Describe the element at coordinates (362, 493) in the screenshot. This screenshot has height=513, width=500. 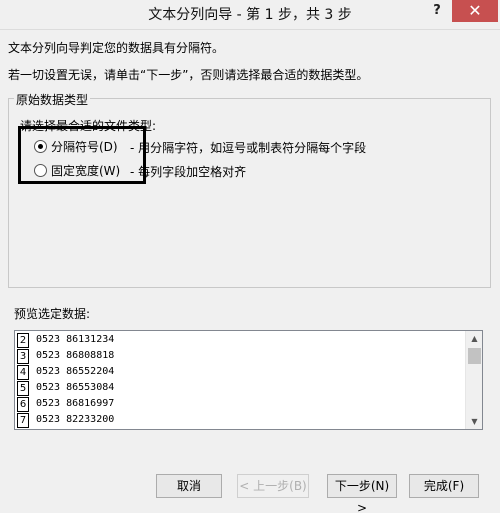
I see `next-button: 下一步(N) >` at that location.